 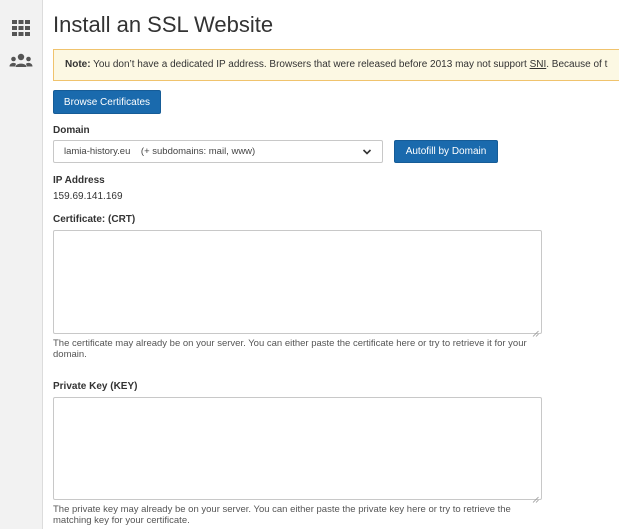 I want to click on sidebar, so click(x=21, y=264).